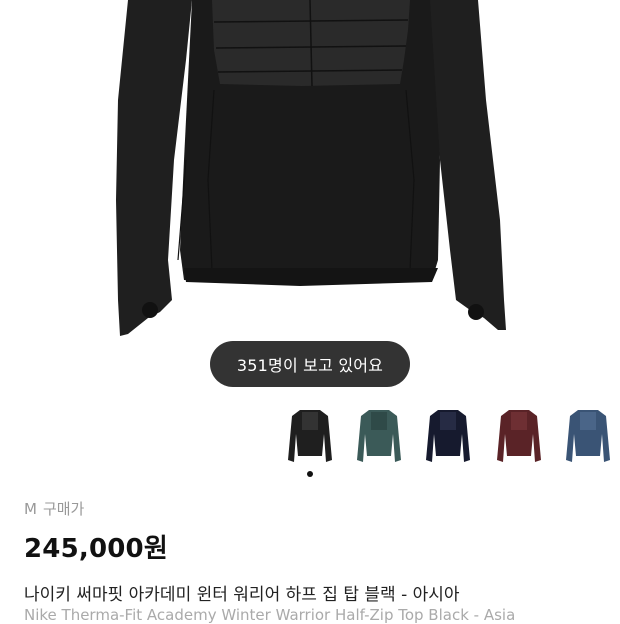 Image resolution: width=620 pixels, height=624 pixels. What do you see at coordinates (310, 474) in the screenshot?
I see `carousel-indicator-dot` at bounding box center [310, 474].